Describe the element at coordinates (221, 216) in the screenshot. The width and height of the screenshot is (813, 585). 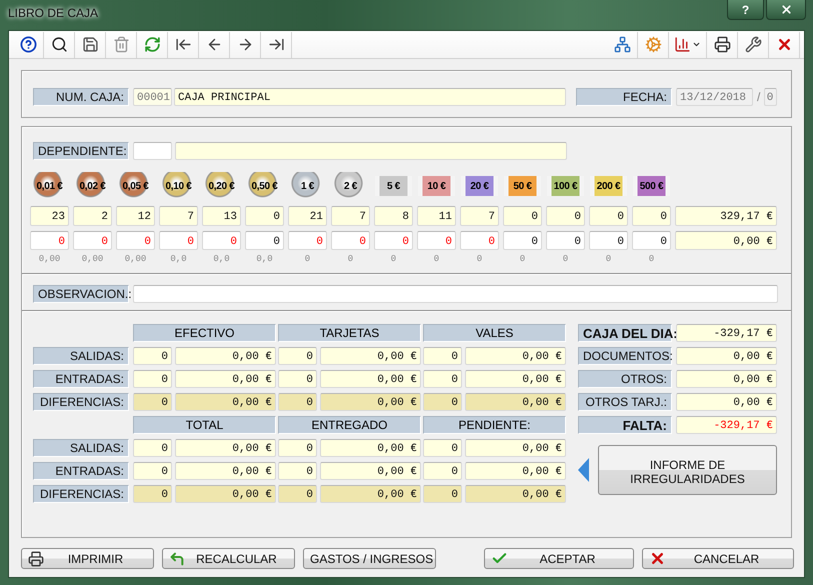
I see `count-field: 13` at that location.